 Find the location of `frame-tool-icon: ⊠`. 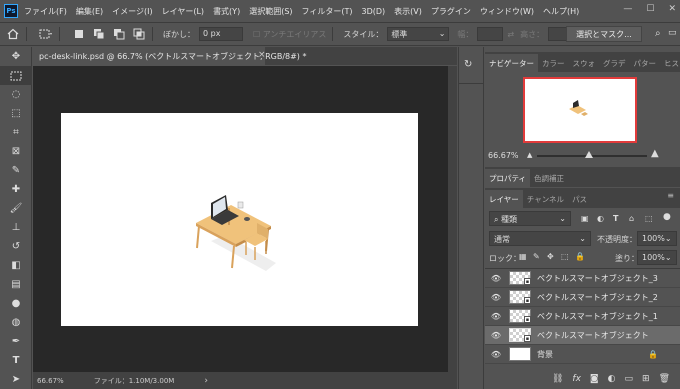

frame-tool-icon: ⊠ is located at coordinates (16, 151).